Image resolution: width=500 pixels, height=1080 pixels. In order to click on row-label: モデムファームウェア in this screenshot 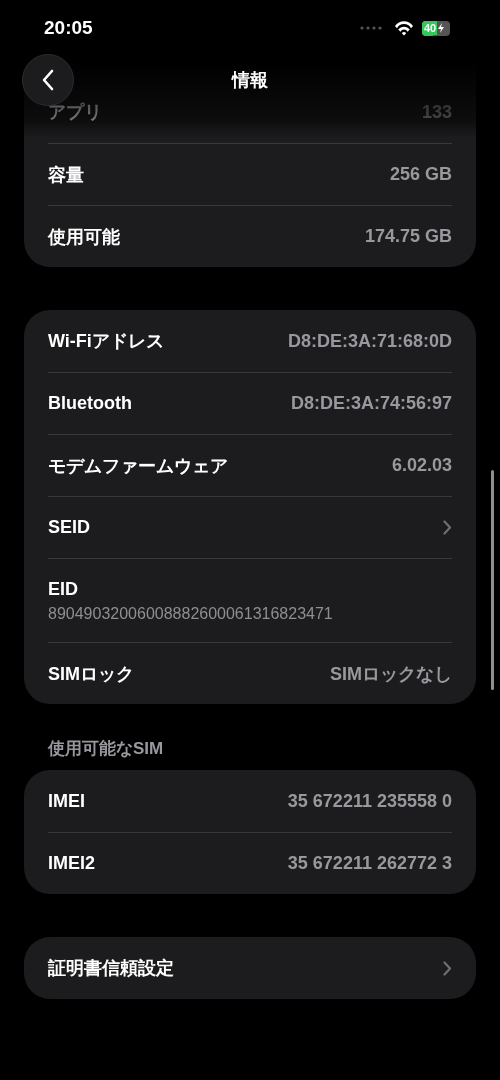, I will do `click(138, 466)`.